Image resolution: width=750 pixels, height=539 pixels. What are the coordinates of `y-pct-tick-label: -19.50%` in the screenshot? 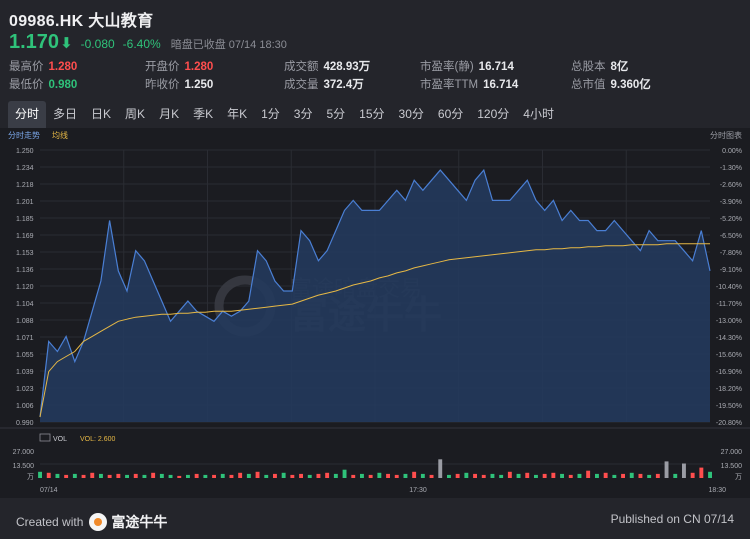 It's located at (729, 406).